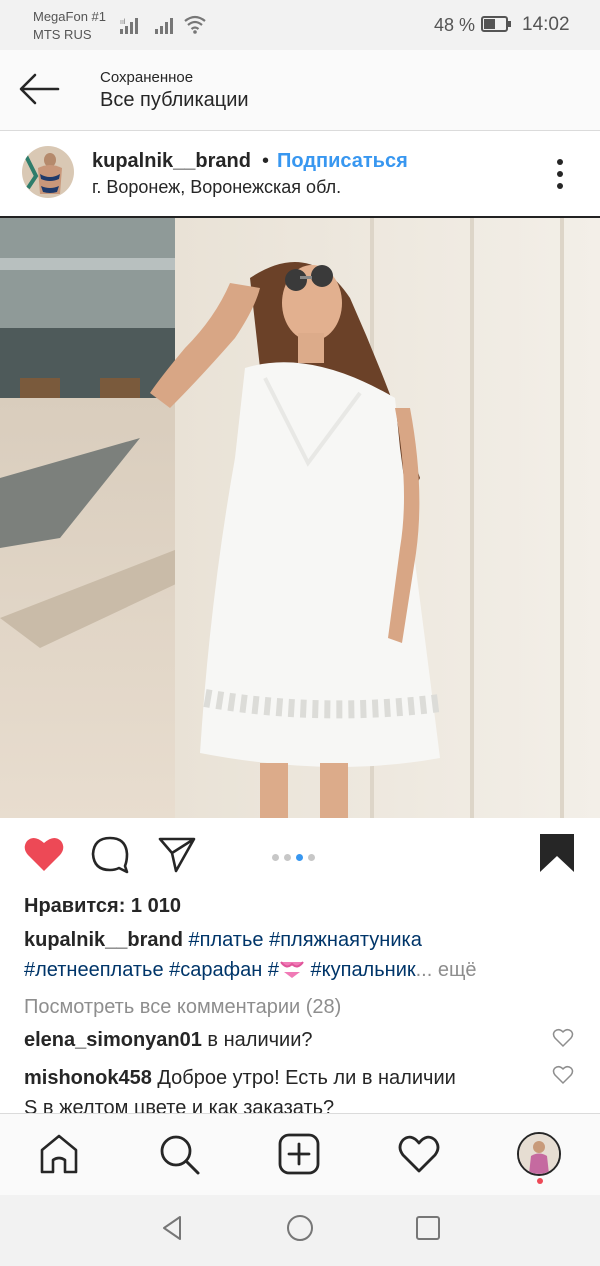 The image size is (600, 1266). I want to click on view-all-comments-link: Посмотреть все комментарии (28), so click(182, 1007).